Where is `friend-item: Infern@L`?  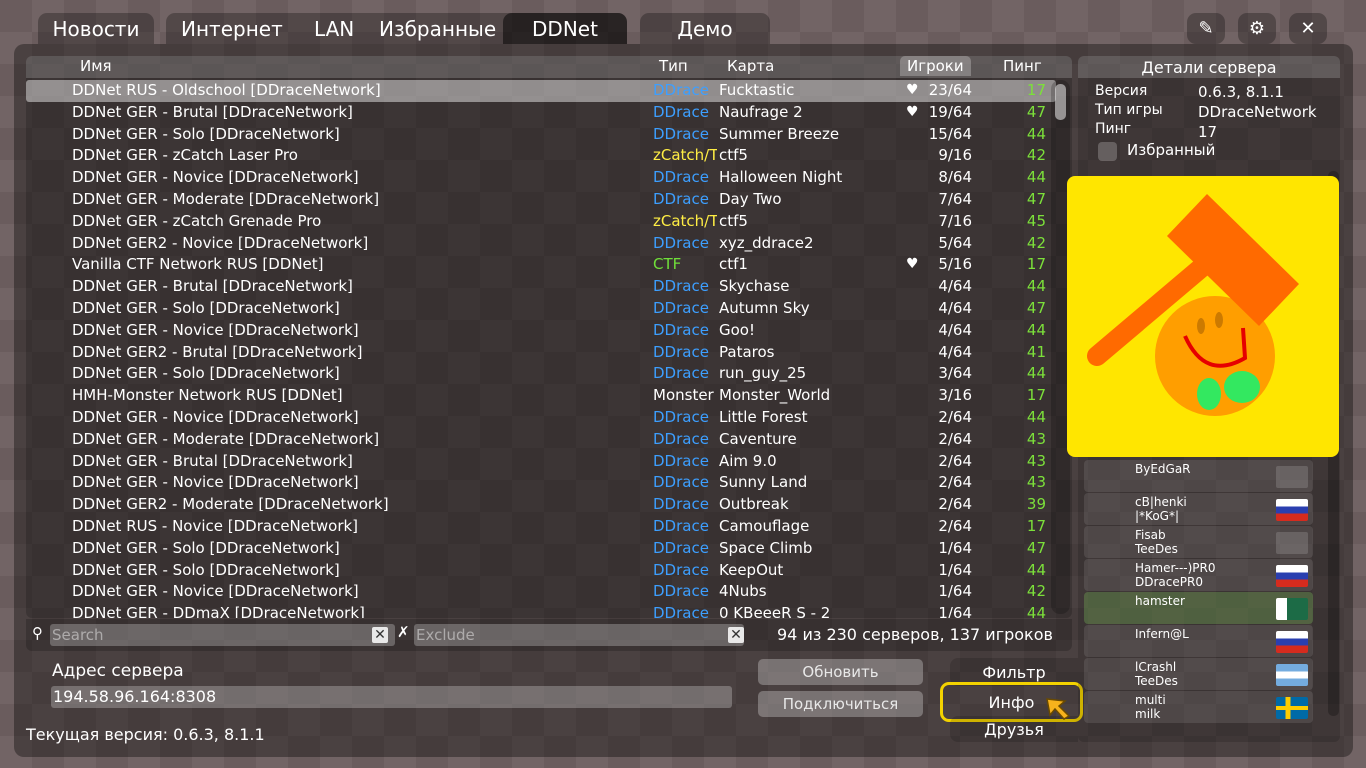
friend-item: Infern@L is located at coordinates (1198, 641).